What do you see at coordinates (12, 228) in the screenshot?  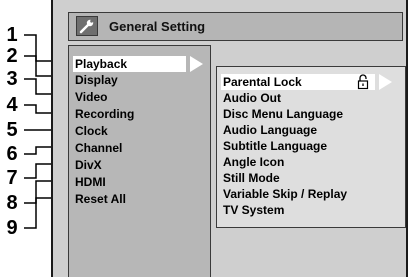 I see `callout-9: 9` at bounding box center [12, 228].